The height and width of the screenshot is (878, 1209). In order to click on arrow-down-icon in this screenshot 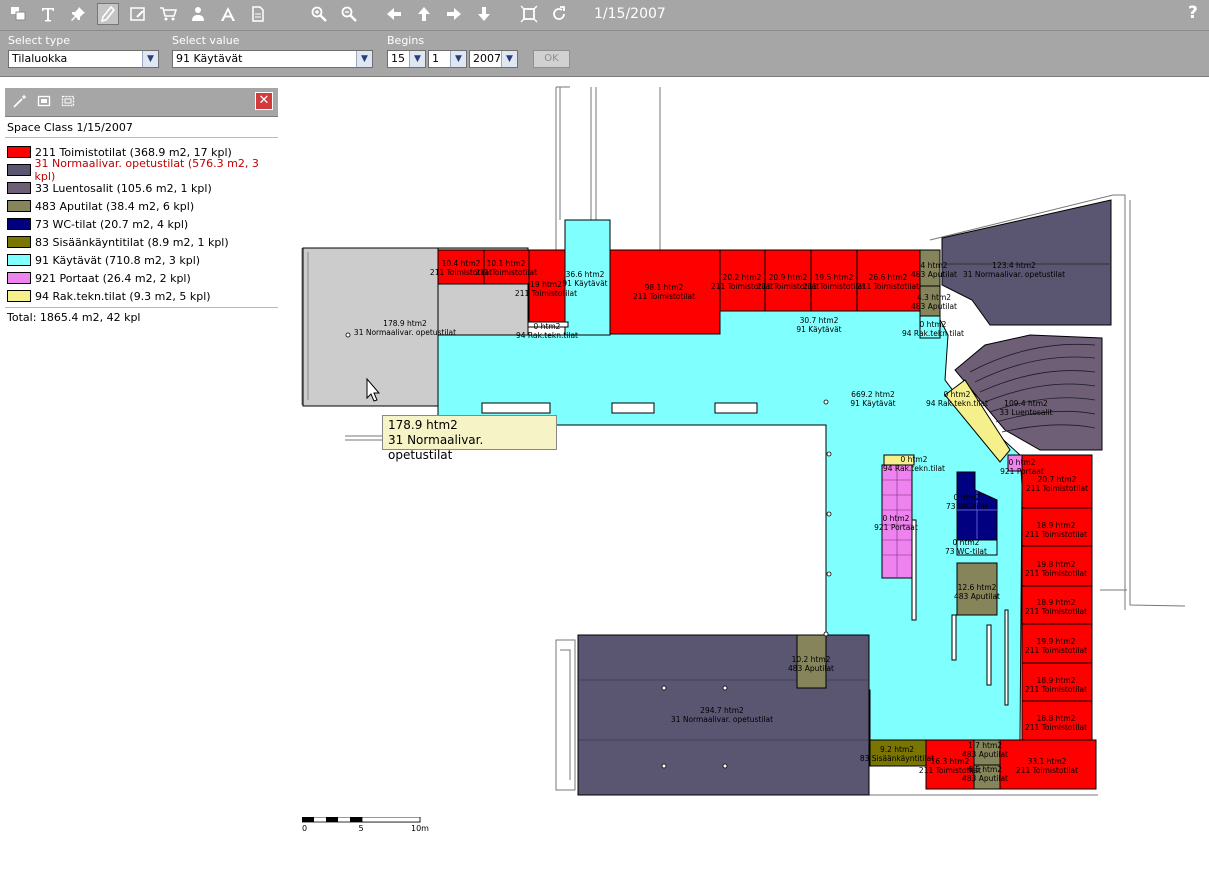, I will do `click(484, 14)`.